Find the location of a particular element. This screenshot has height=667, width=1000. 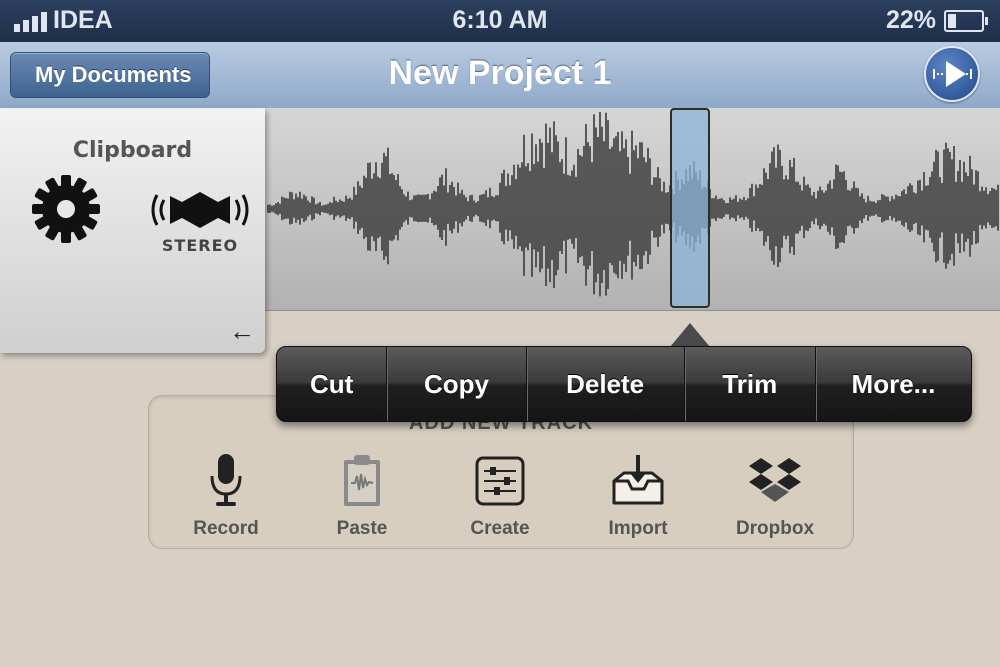

play-icon is located at coordinates (952, 74).